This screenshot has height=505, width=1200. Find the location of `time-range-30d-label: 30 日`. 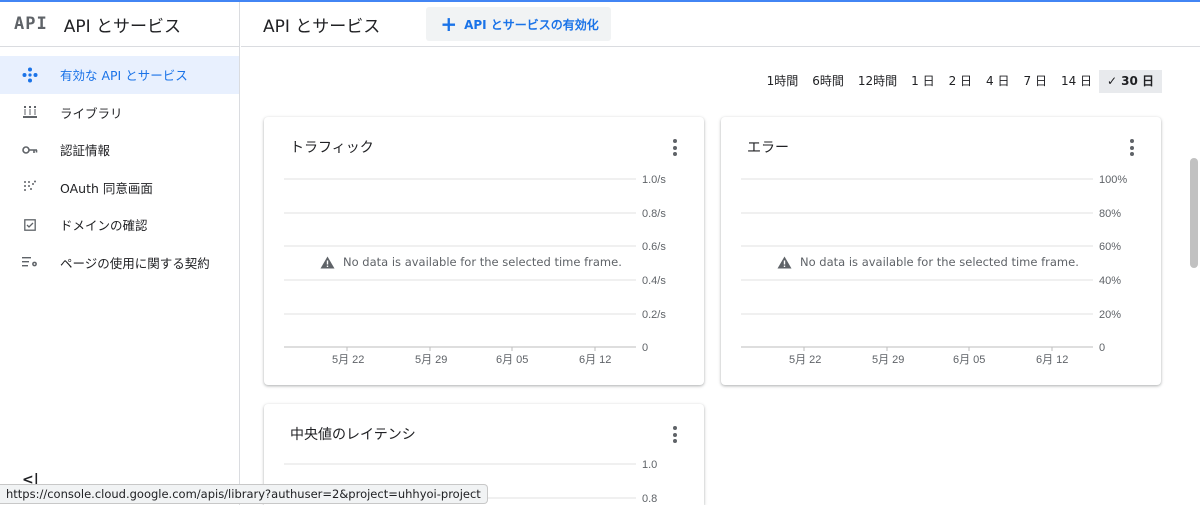

time-range-30d-label: 30 日 is located at coordinates (1137, 81).